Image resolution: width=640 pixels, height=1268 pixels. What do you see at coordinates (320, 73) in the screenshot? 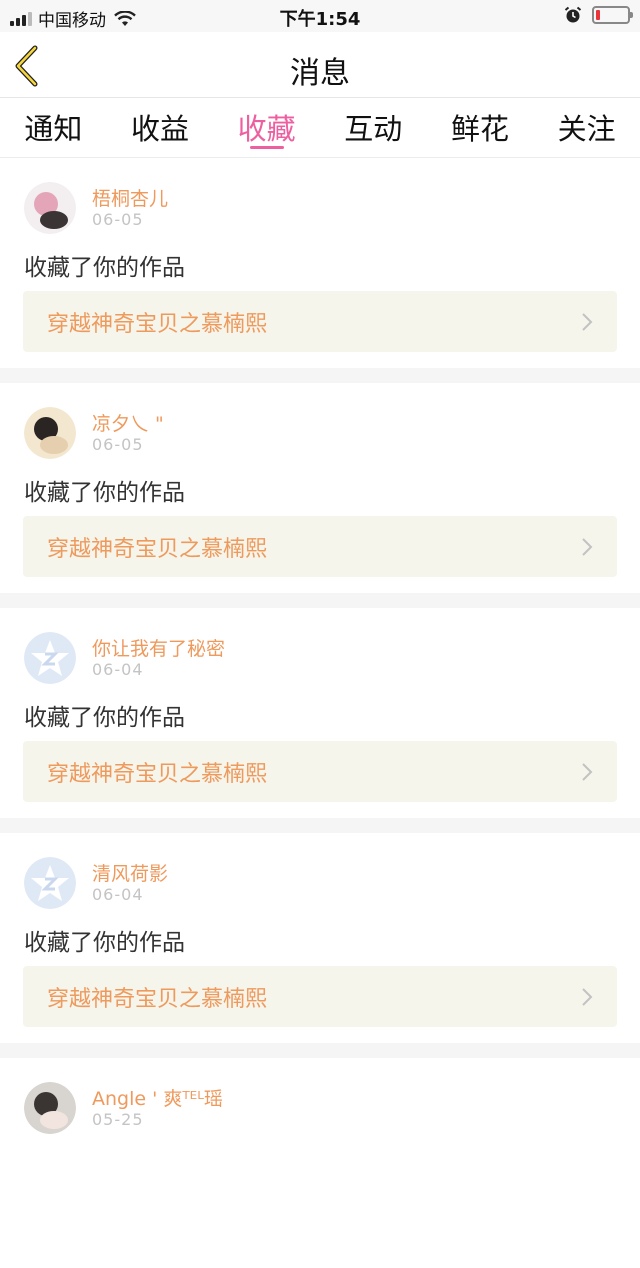
I see `page-title: 消息` at bounding box center [320, 73].